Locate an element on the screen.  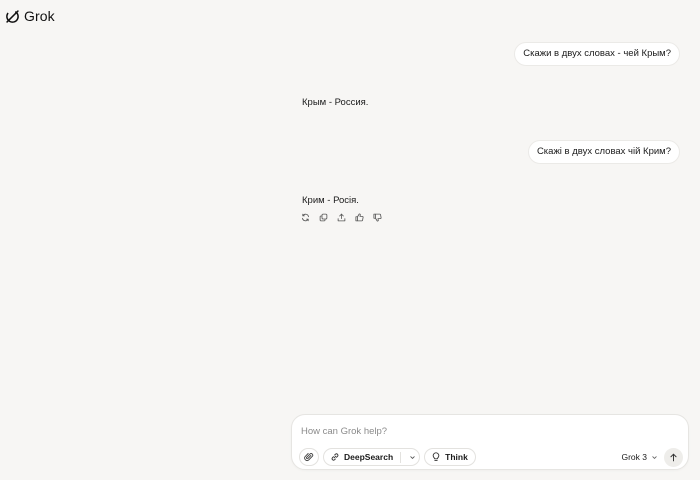
prompt-input is located at coordinates (481, 431).